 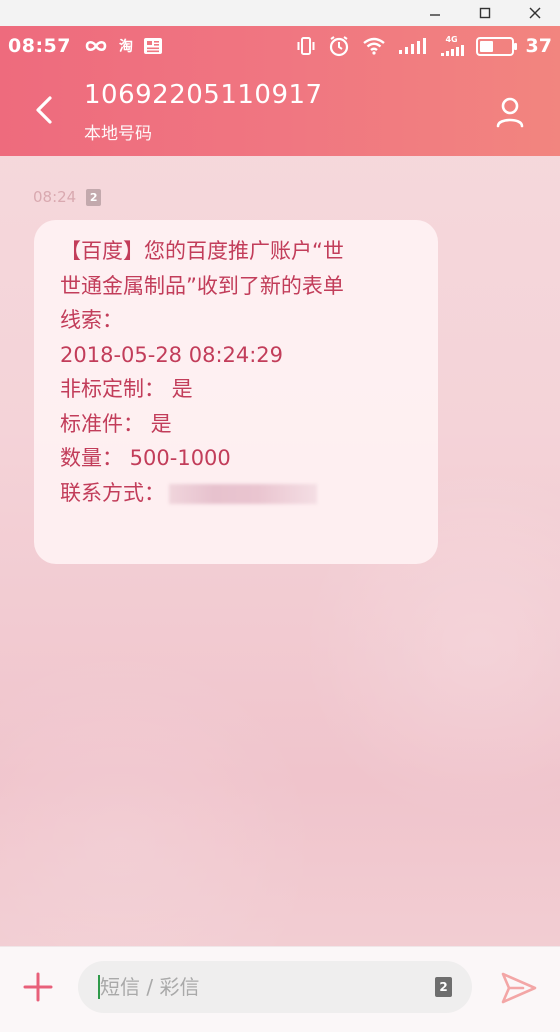 I want to click on plus-icon, so click(x=38, y=987).